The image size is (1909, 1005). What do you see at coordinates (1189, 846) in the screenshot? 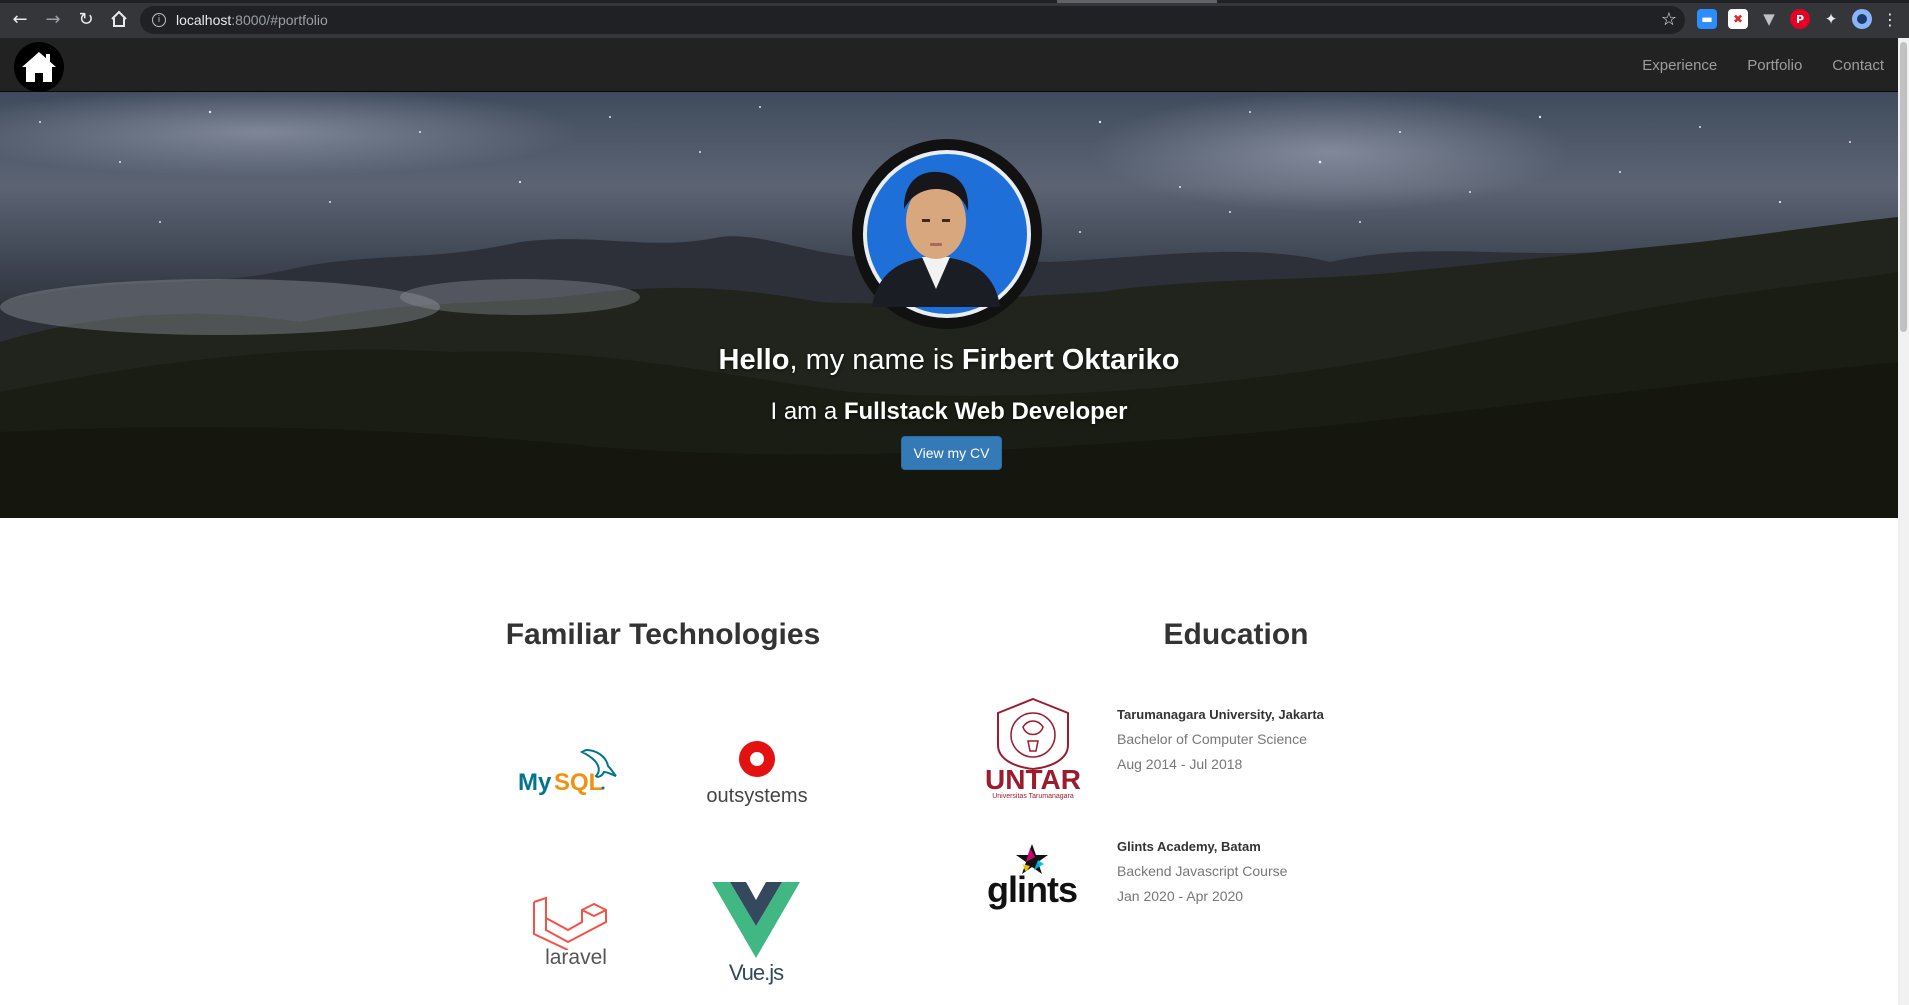
I see `school-name: Glints Academy, Batam` at bounding box center [1189, 846].